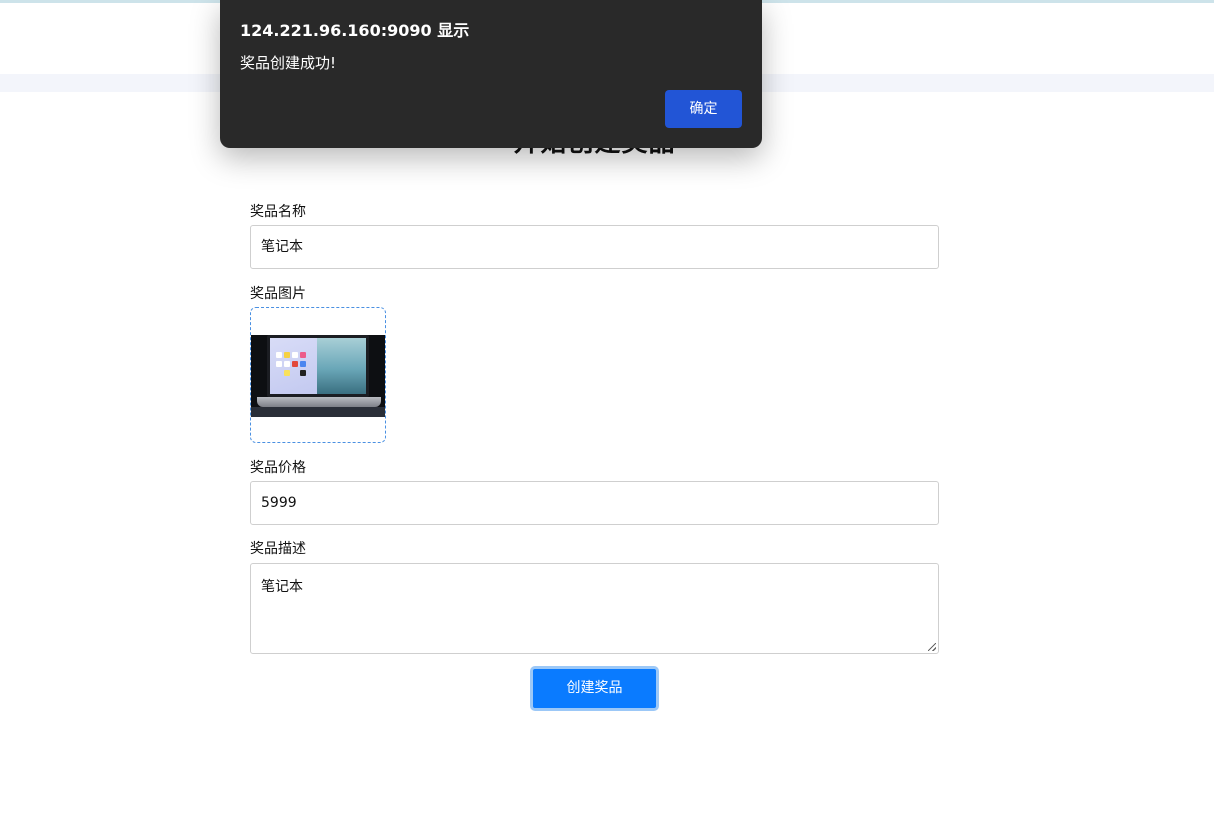  What do you see at coordinates (594, 608) in the screenshot?
I see `prize-description-textarea: 笔记本` at bounding box center [594, 608].